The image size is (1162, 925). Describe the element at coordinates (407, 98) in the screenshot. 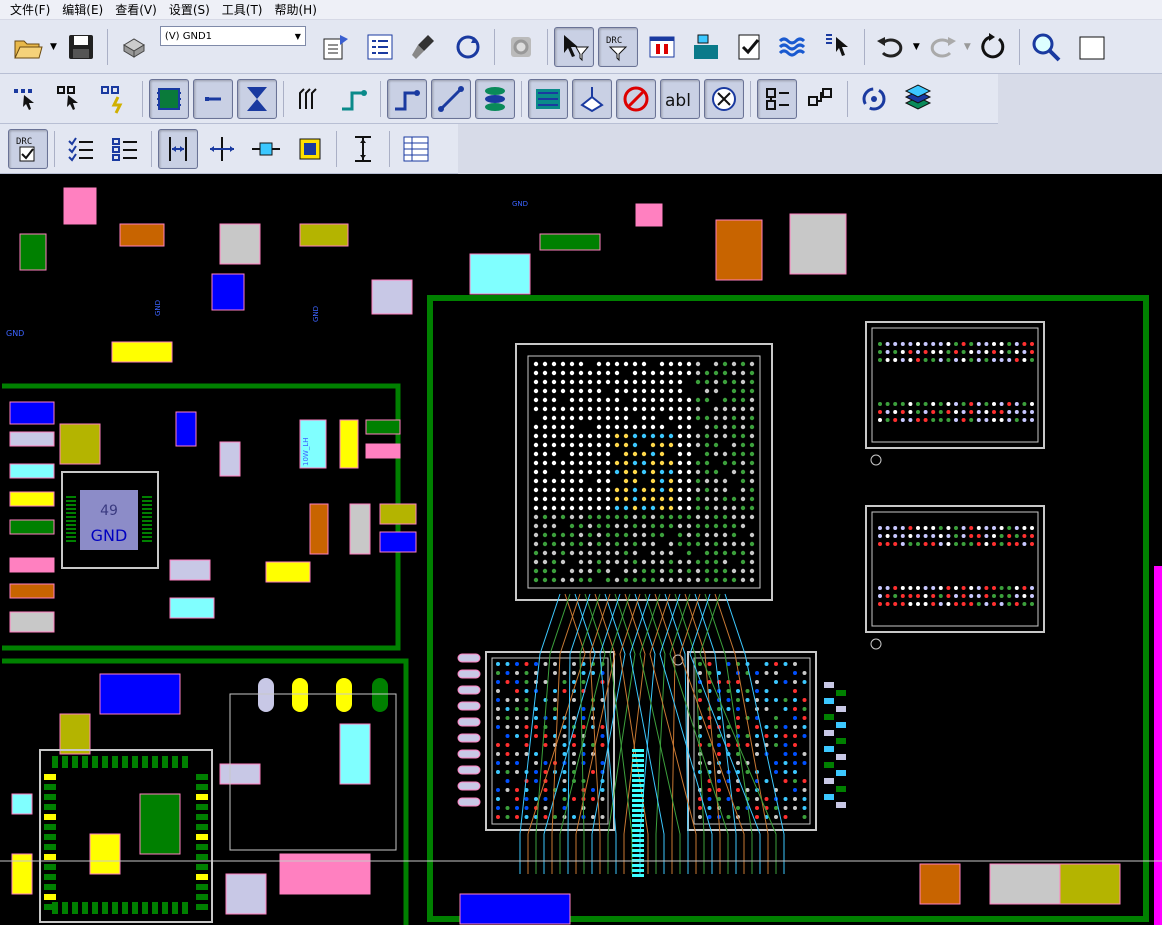

I see `orthogonal-route-button` at that location.